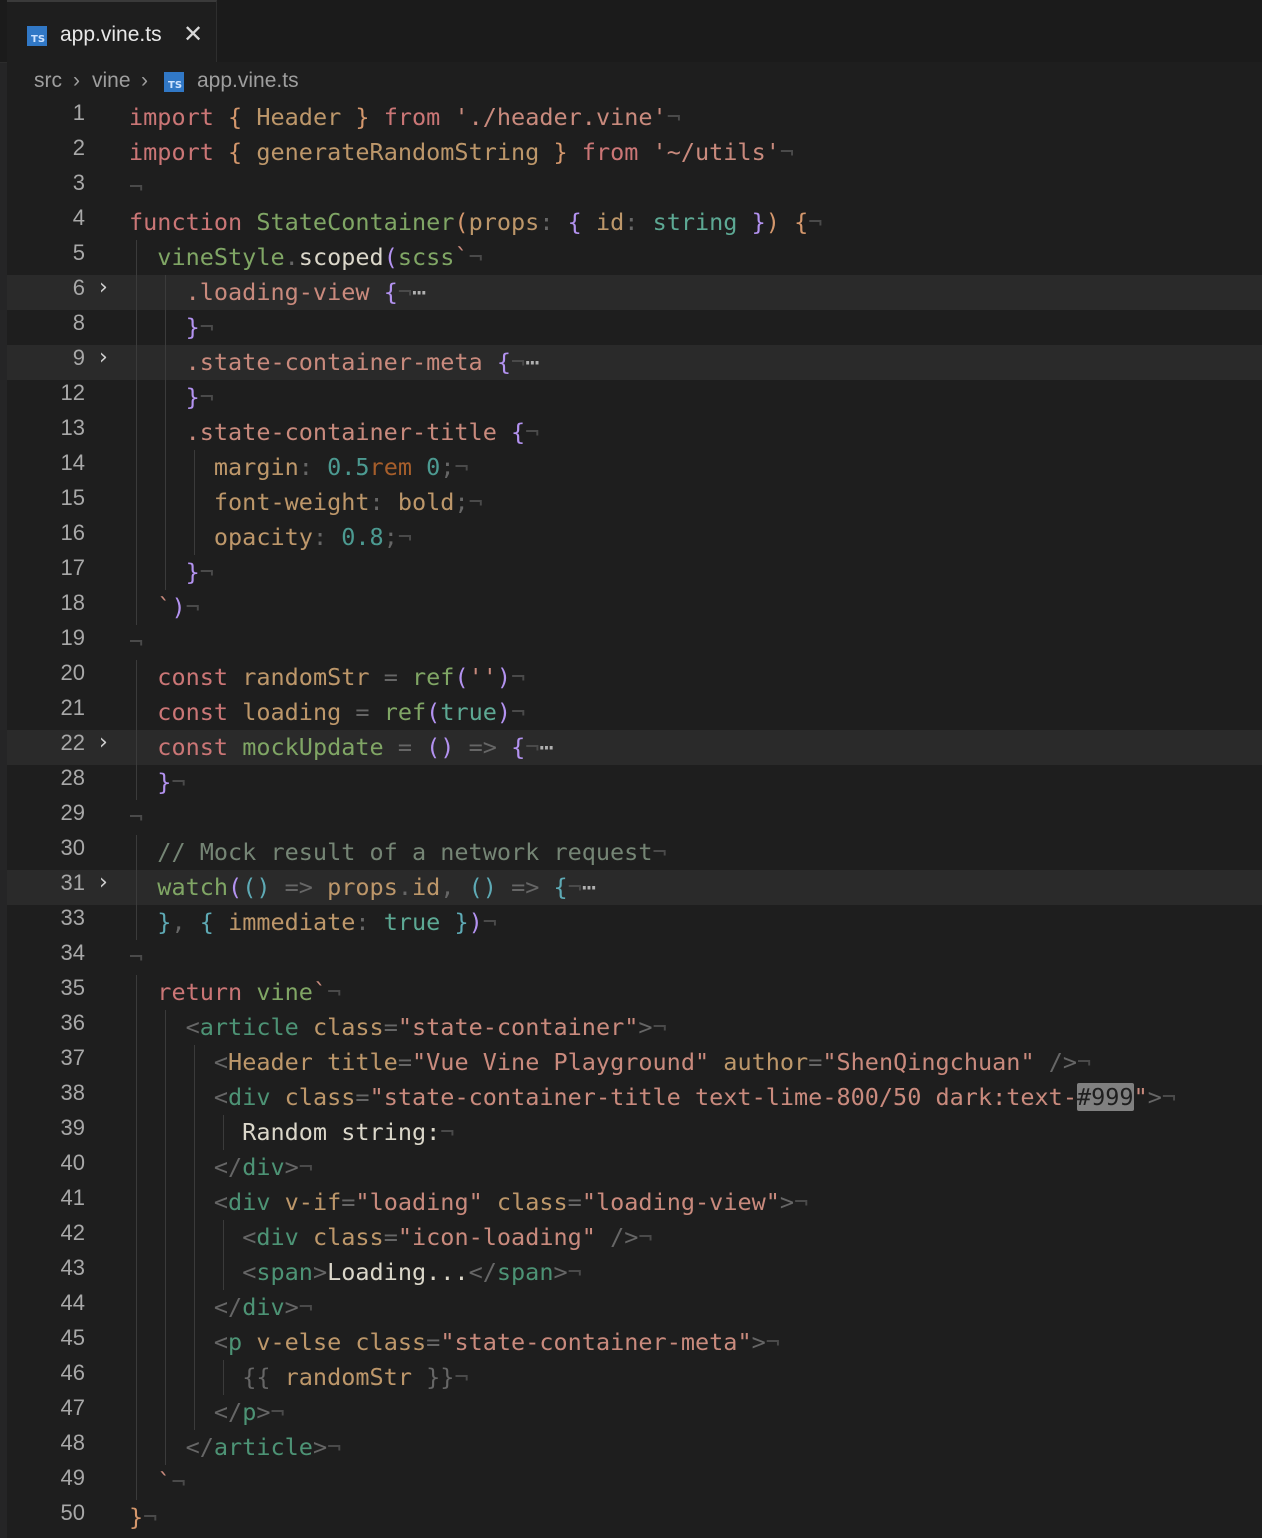 The height and width of the screenshot is (1538, 1262). Describe the element at coordinates (72, 427) in the screenshot. I see `line-number: 13` at that location.